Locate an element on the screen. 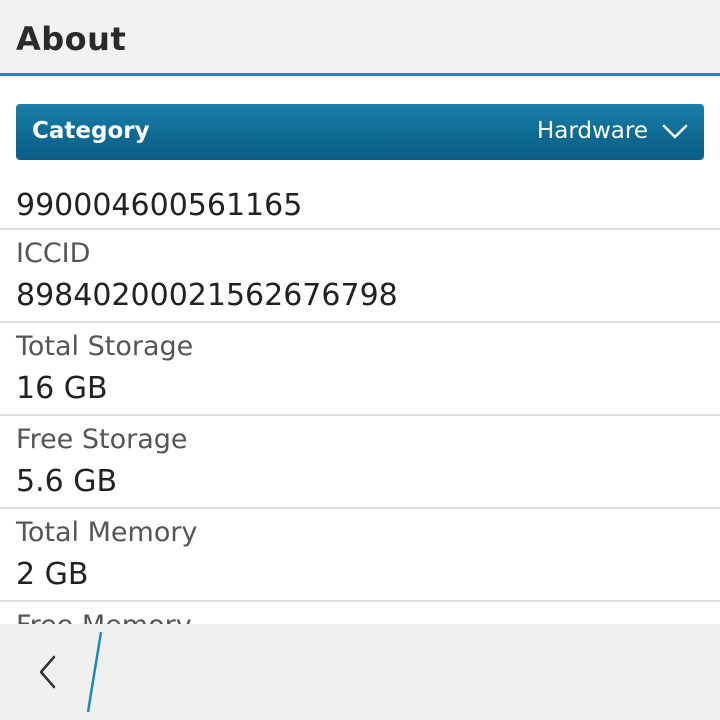 The width and height of the screenshot is (720, 720). title-bar: About is located at coordinates (360, 38).